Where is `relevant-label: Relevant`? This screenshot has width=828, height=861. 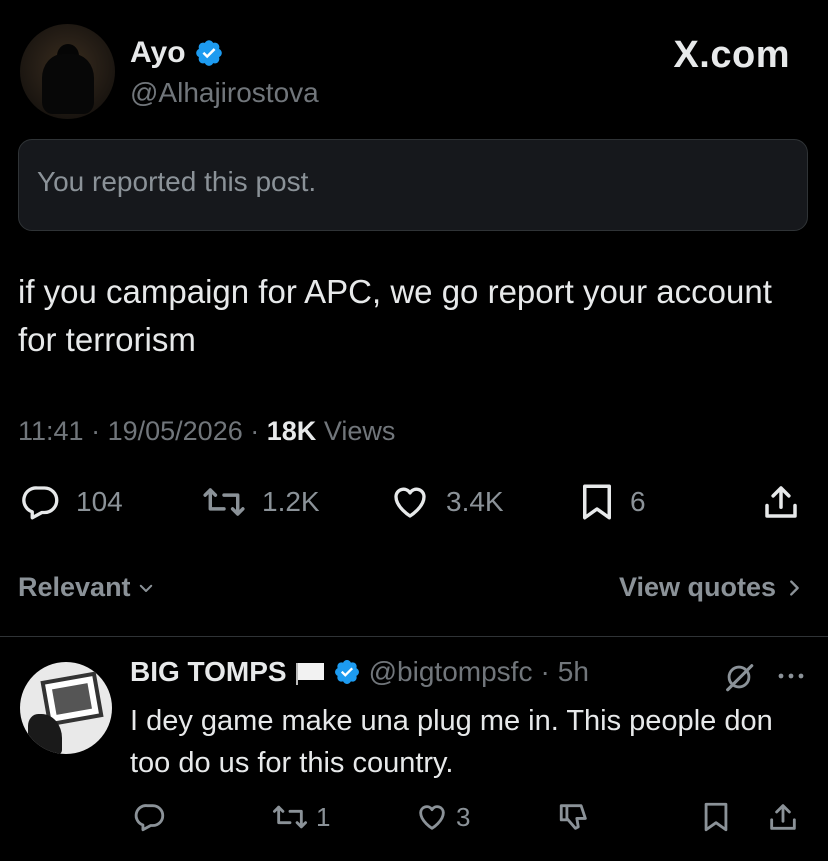 relevant-label: Relevant is located at coordinates (74, 587).